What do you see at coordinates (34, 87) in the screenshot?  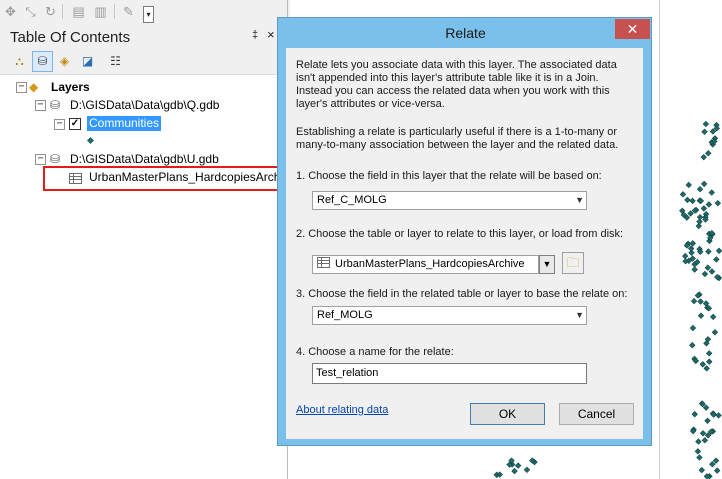 I see `layers-icon: ◆` at bounding box center [34, 87].